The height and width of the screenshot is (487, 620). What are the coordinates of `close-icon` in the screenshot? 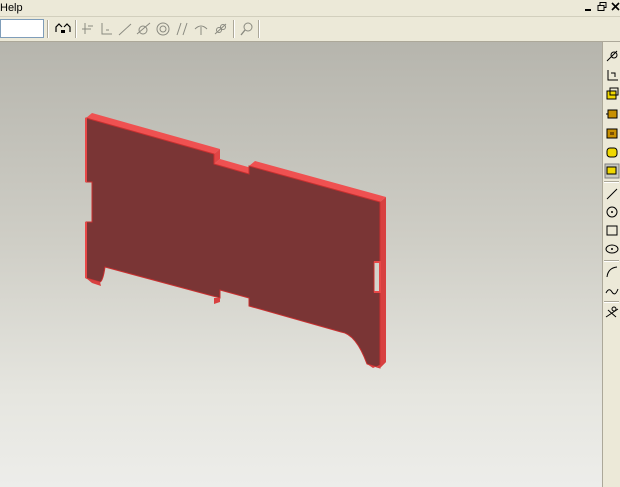 It's located at (615, 6).